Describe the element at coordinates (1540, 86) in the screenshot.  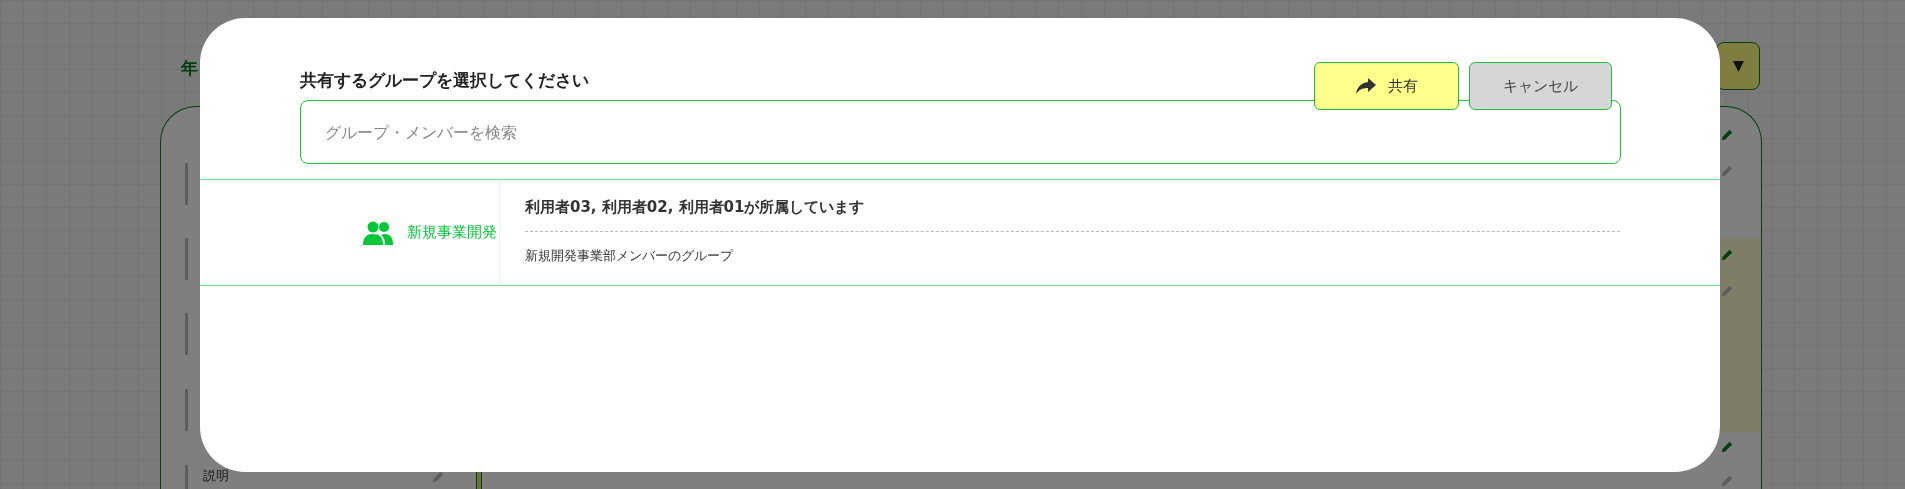
I see `cancel-button: キャンセル` at that location.